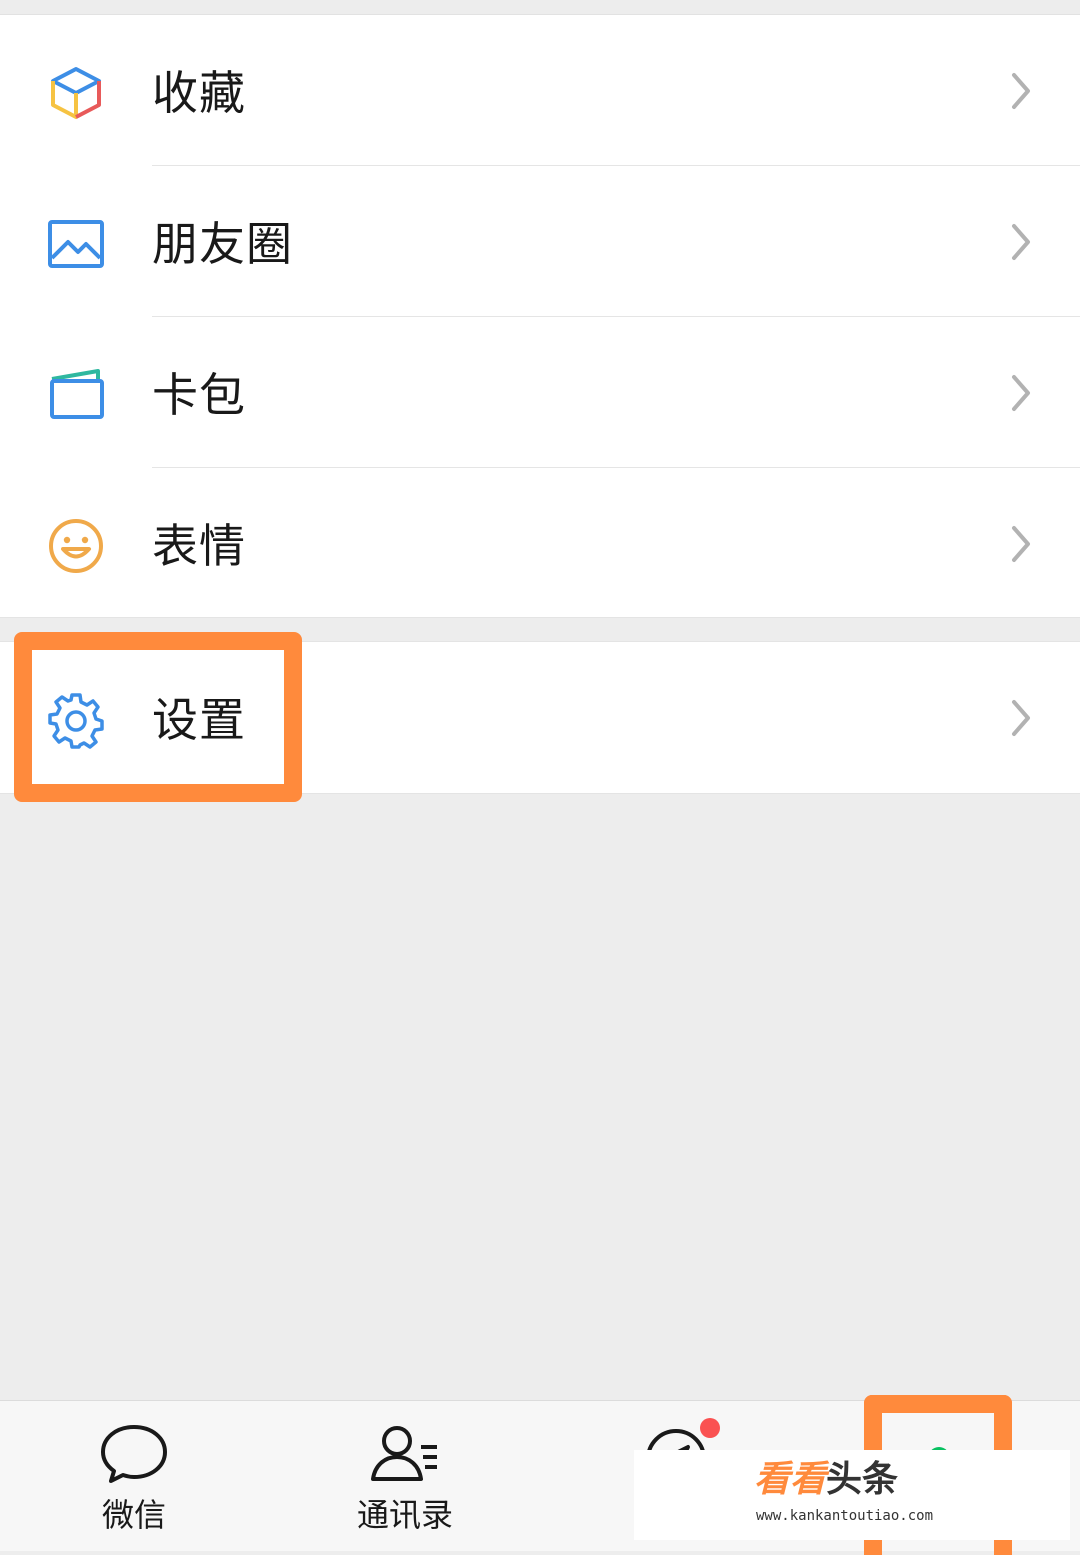  Describe the element at coordinates (199, 720) in the screenshot. I see `menu-item-label: 设置` at that location.